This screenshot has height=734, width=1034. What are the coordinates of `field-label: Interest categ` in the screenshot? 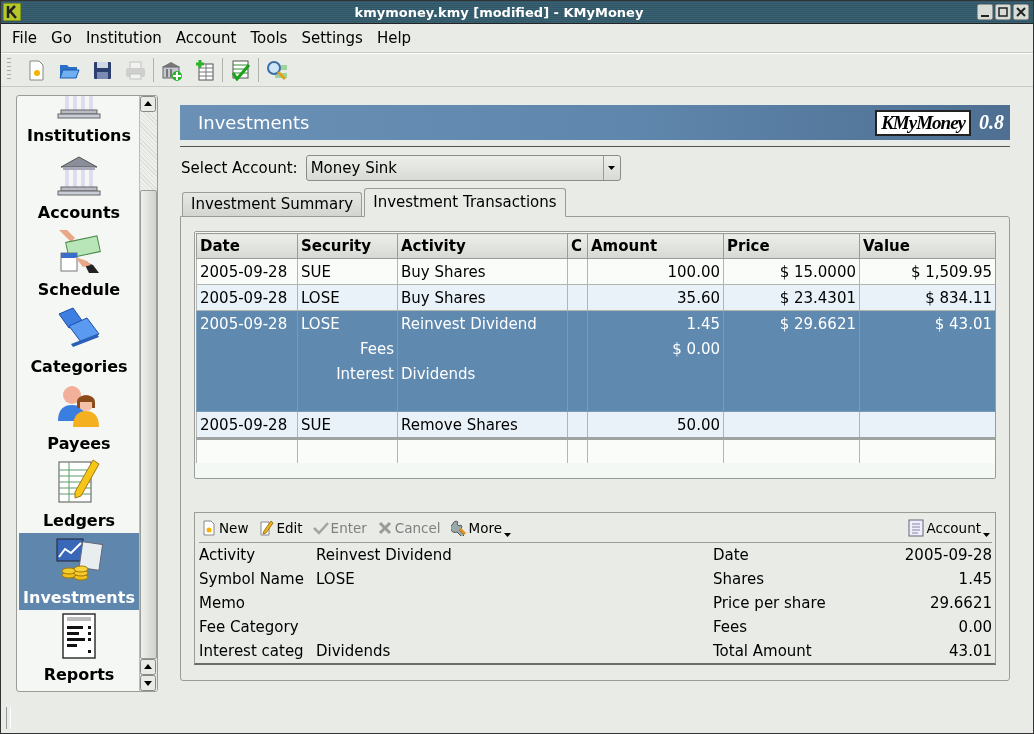 It's located at (252, 651).